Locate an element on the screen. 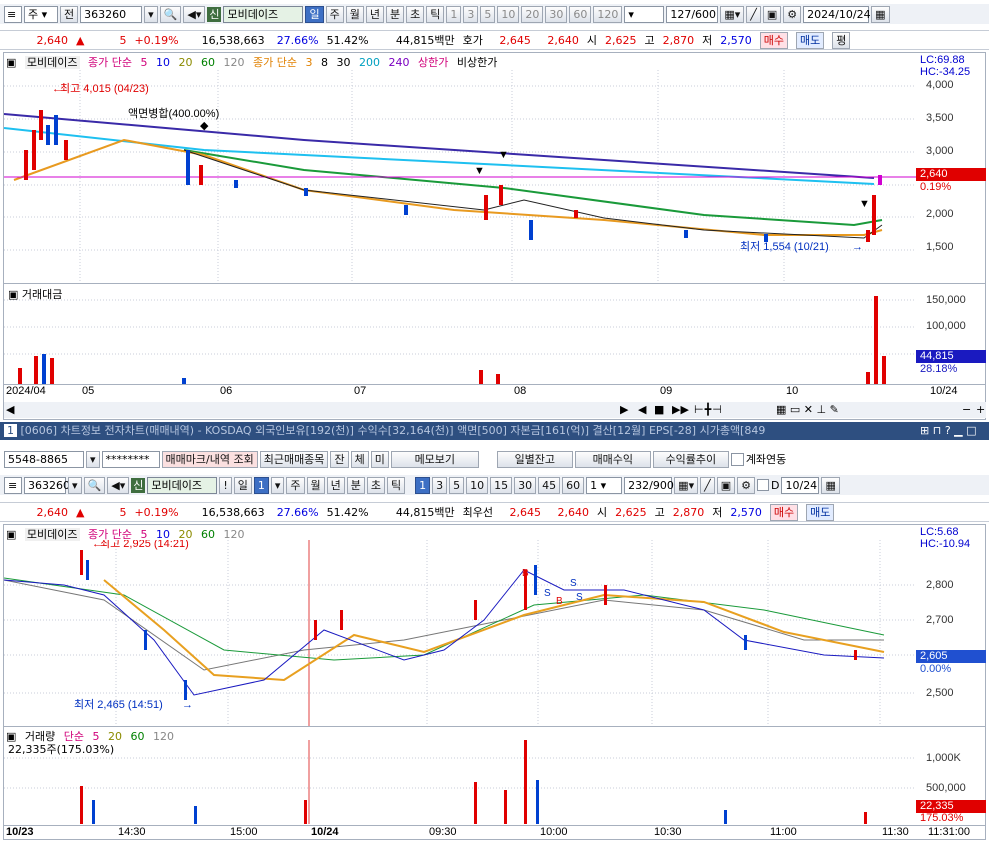 The height and width of the screenshot is (842, 989). balance-button: 잔 is located at coordinates (339, 459).